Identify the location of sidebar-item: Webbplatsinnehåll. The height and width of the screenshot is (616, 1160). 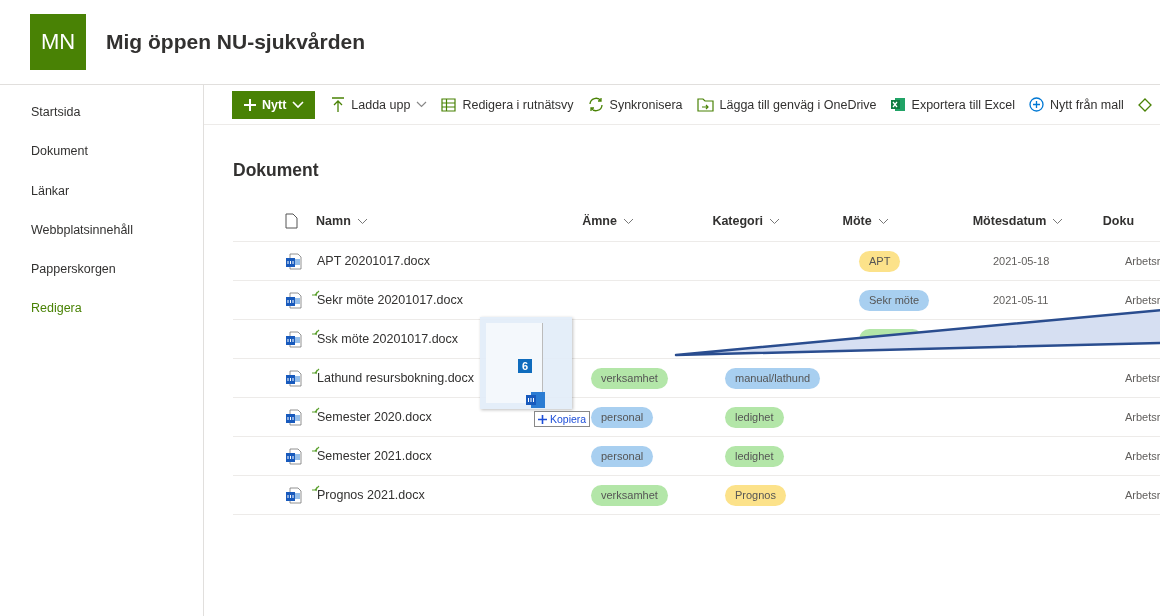
(82, 230).